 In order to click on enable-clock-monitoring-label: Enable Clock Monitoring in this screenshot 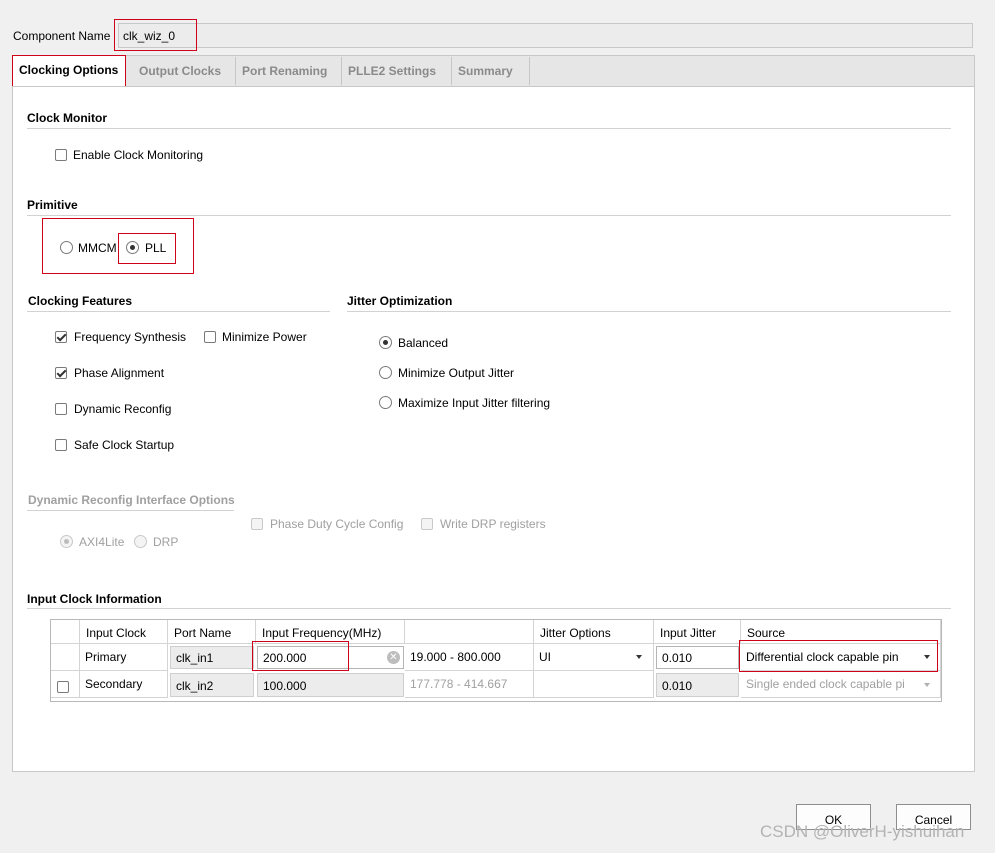, I will do `click(138, 155)`.